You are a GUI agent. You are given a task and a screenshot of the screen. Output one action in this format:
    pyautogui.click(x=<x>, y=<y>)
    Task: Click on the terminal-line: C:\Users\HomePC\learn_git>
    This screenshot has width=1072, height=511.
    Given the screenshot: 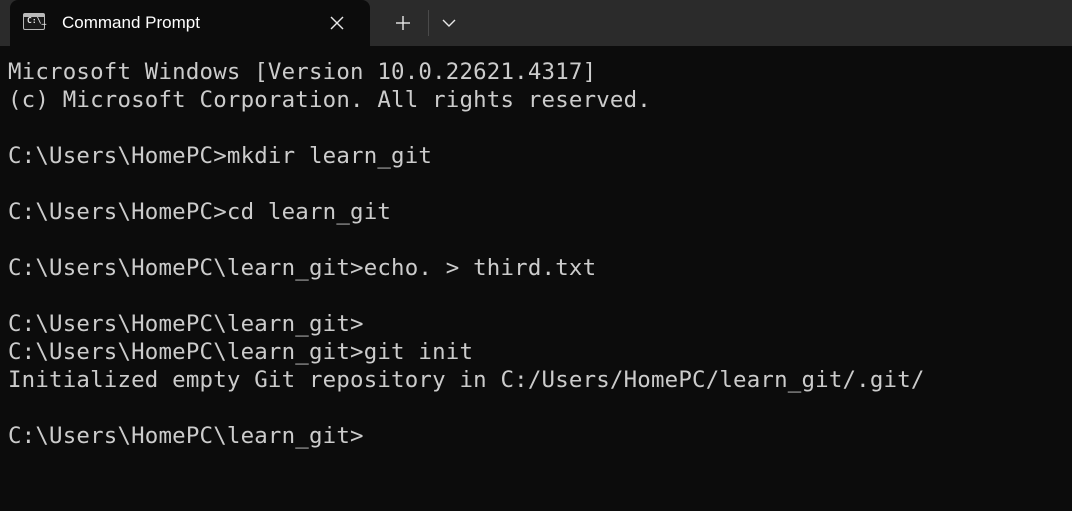 What is the action you would take?
    pyautogui.click(x=186, y=324)
    